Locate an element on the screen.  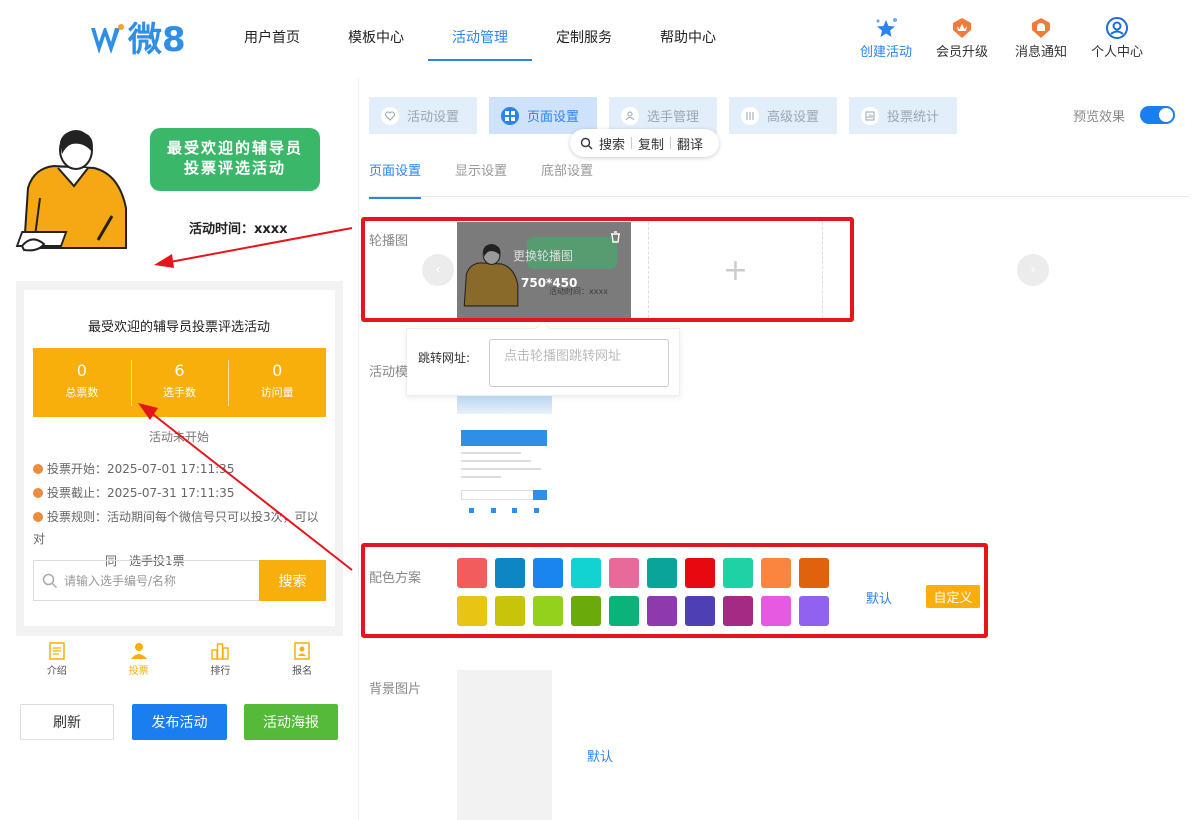
vote-end-text: 投票截止：2025-07-31 17:11:35 is located at coordinates (141, 493).